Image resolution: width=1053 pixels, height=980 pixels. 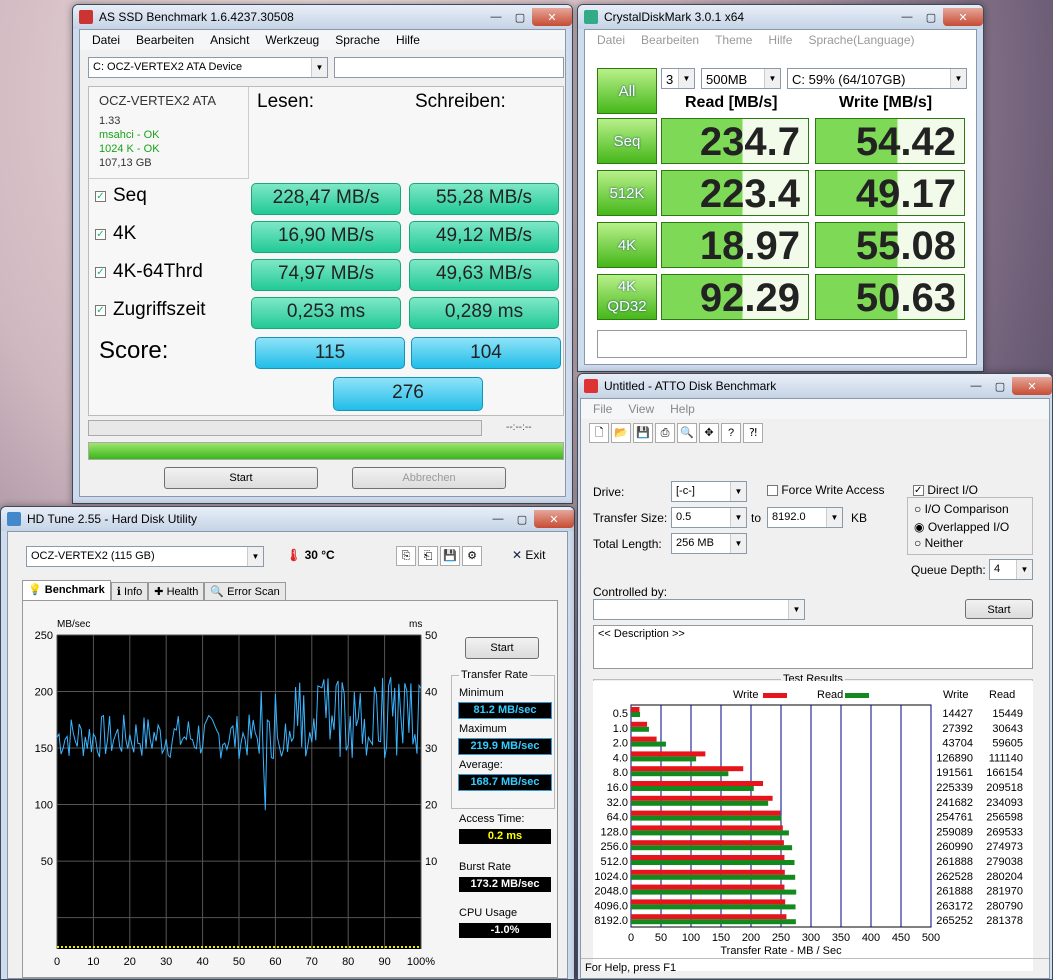 I want to click on transfer-rate-label: Transfer Rate, so click(x=494, y=675).